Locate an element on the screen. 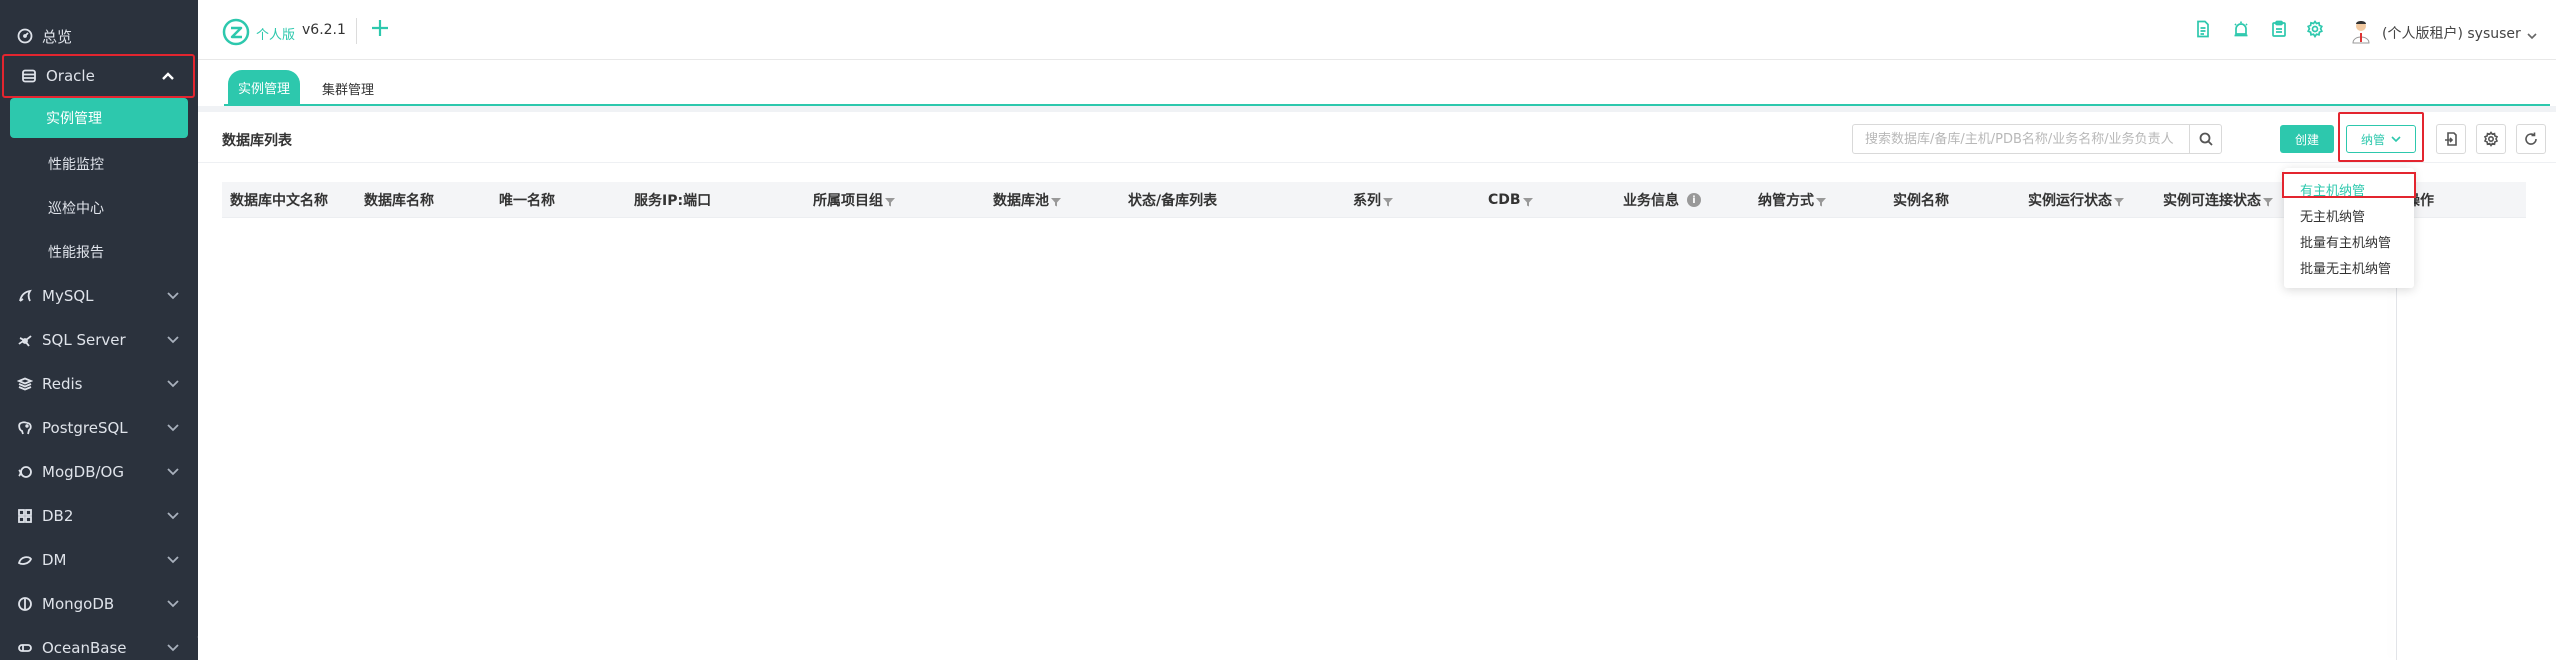 This screenshot has height=660, width=2556. sidebar-item-label: SQL Server is located at coordinates (84, 340).